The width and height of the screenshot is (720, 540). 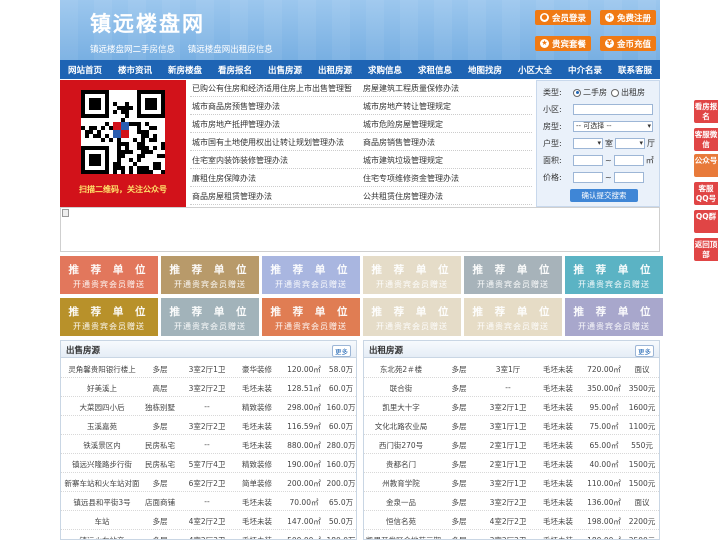 What do you see at coordinates (435, 69) in the screenshot?
I see `nav-want-rent: 求租信息` at bounding box center [435, 69].